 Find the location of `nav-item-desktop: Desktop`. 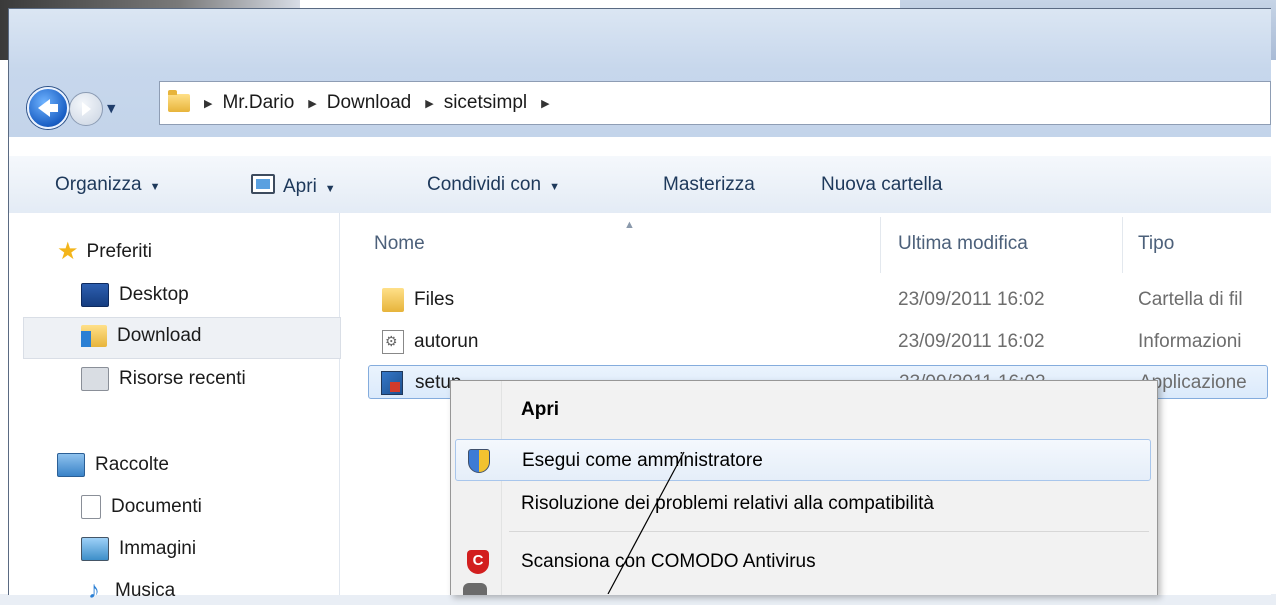

nav-item-desktop: Desktop is located at coordinates (135, 295).